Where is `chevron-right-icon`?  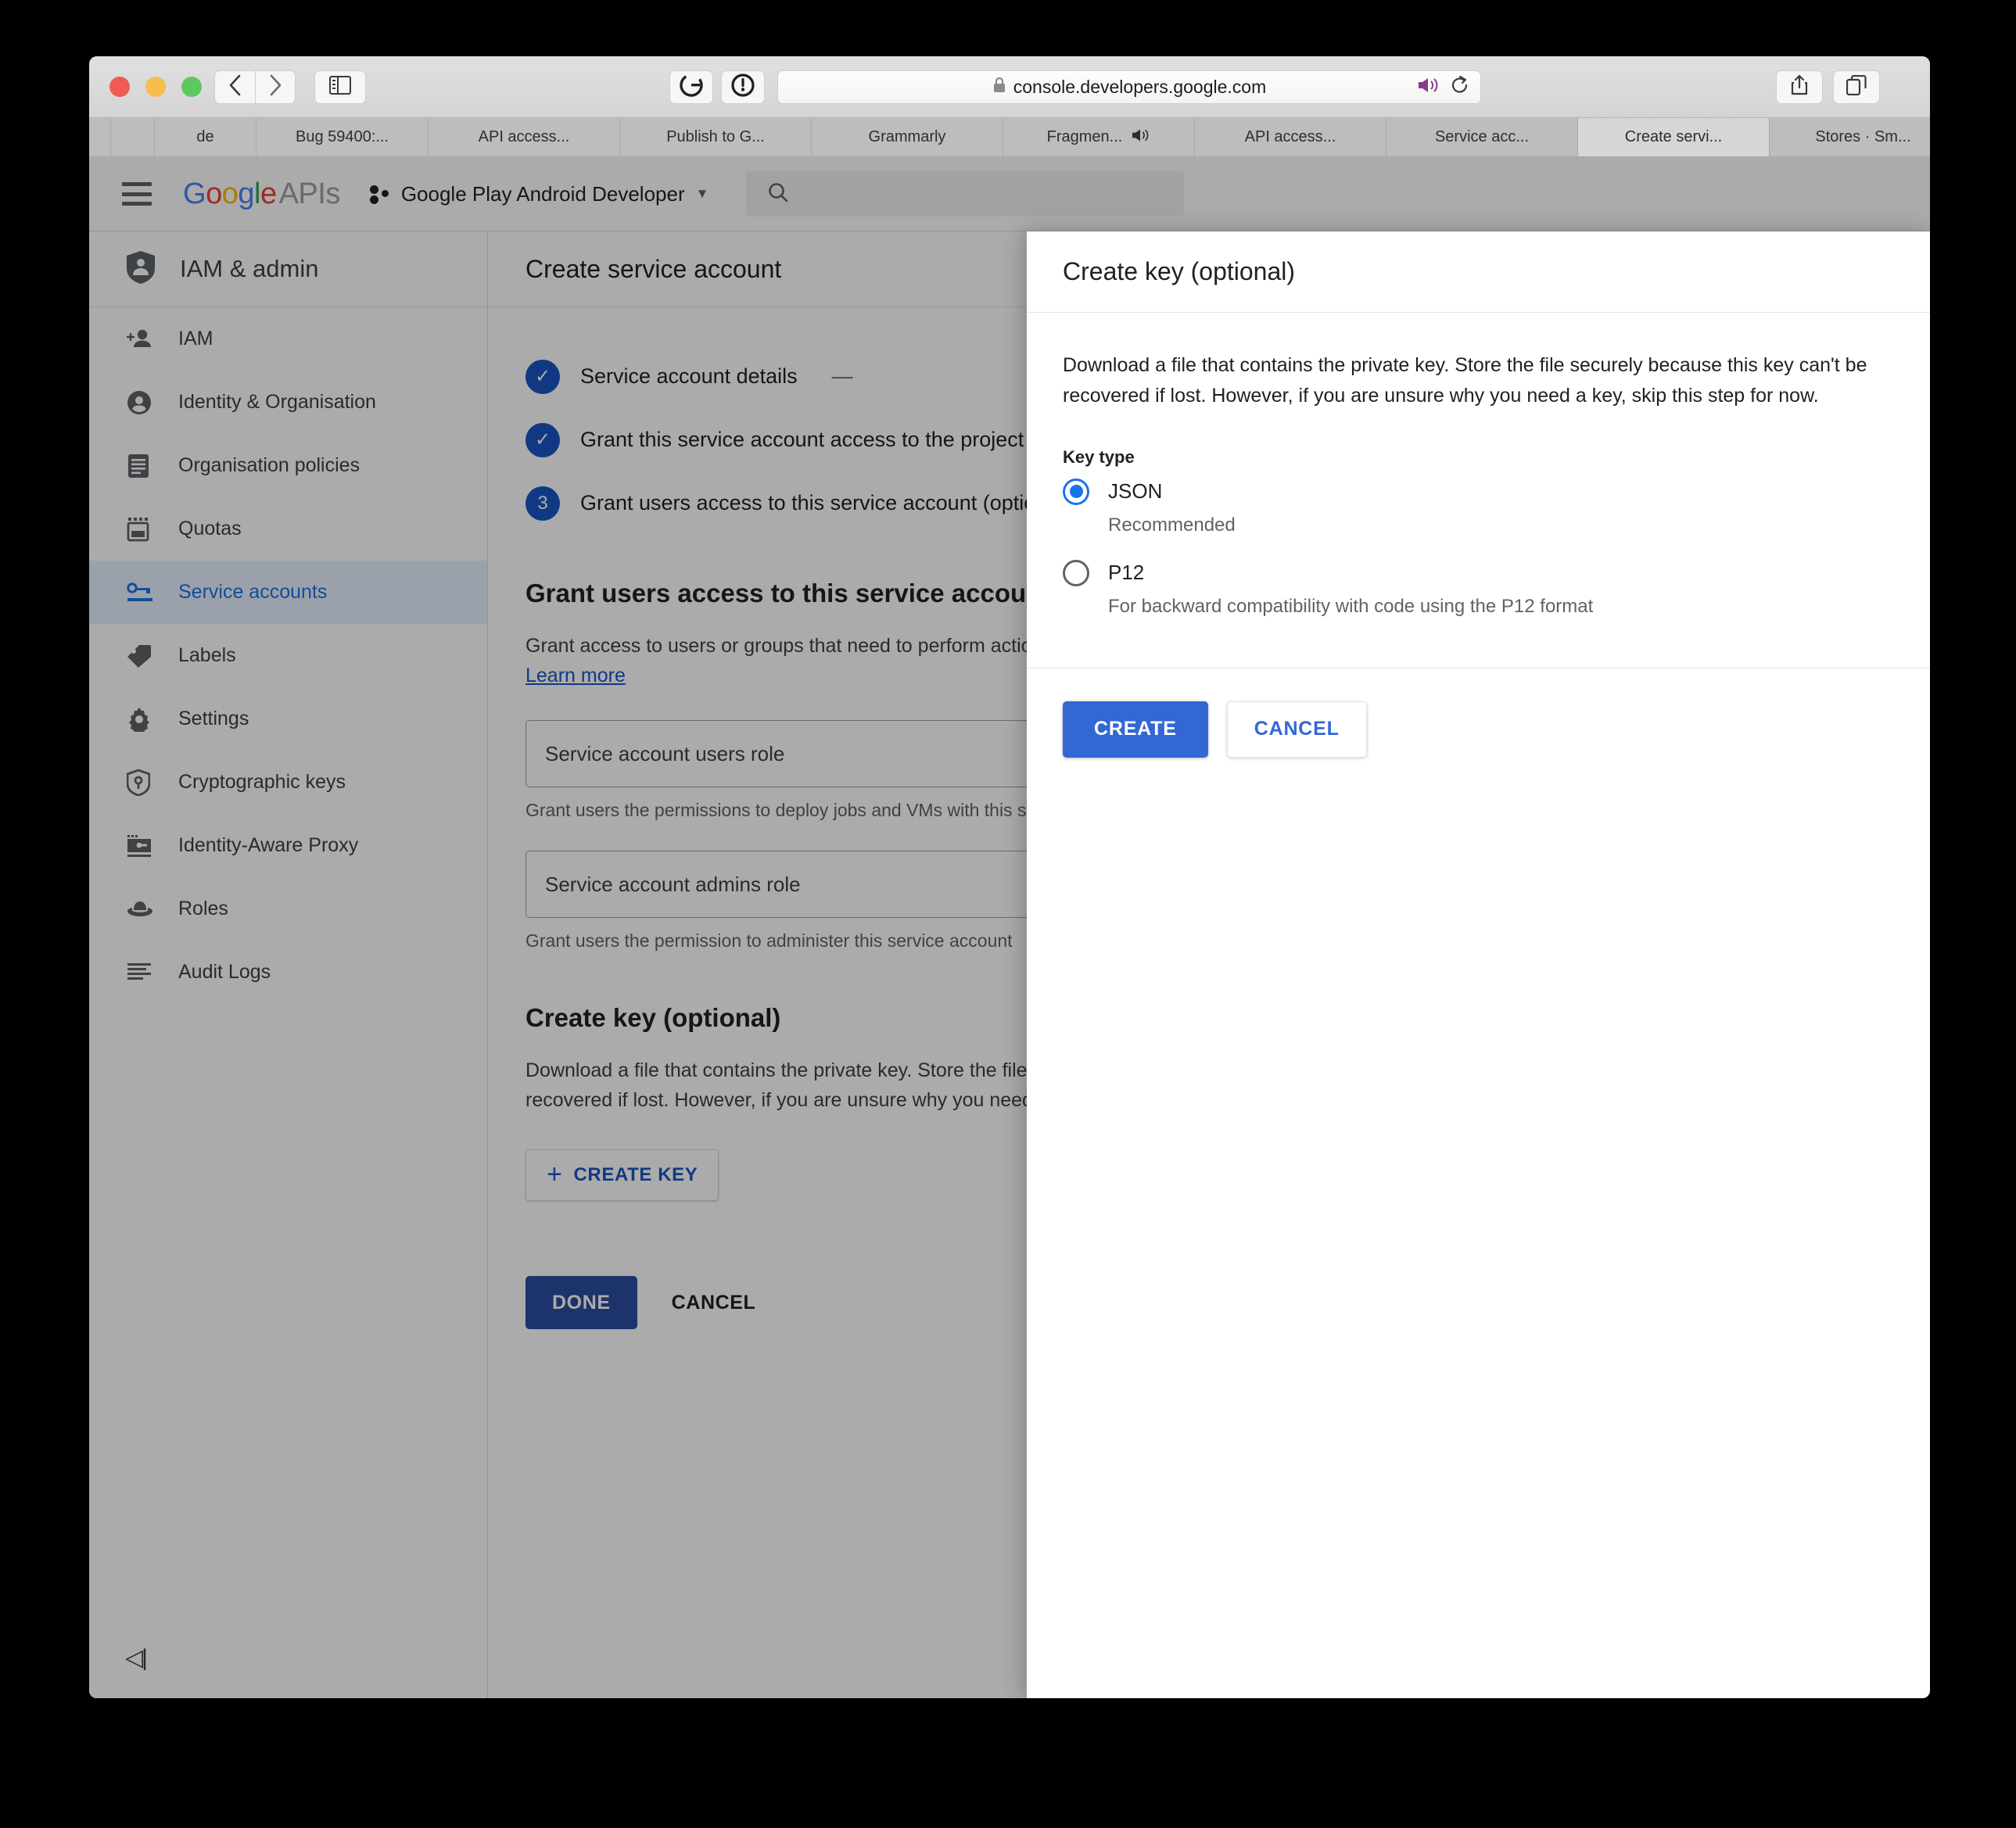 chevron-right-icon is located at coordinates (275, 87).